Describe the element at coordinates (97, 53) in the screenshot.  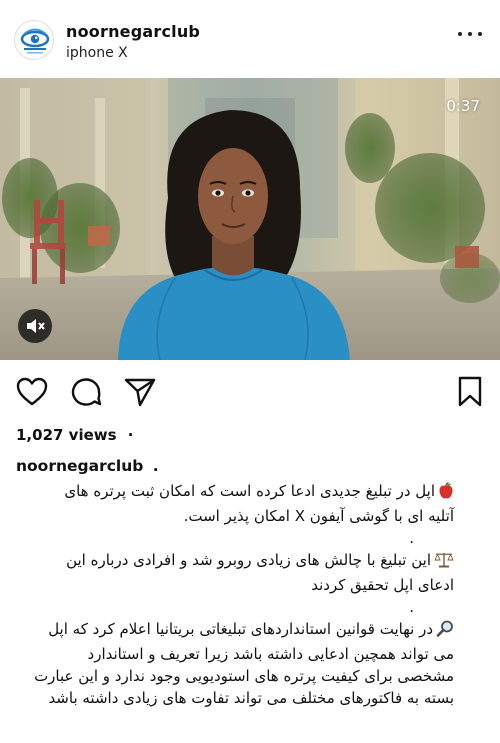
I see `post-location: iphone X` at that location.